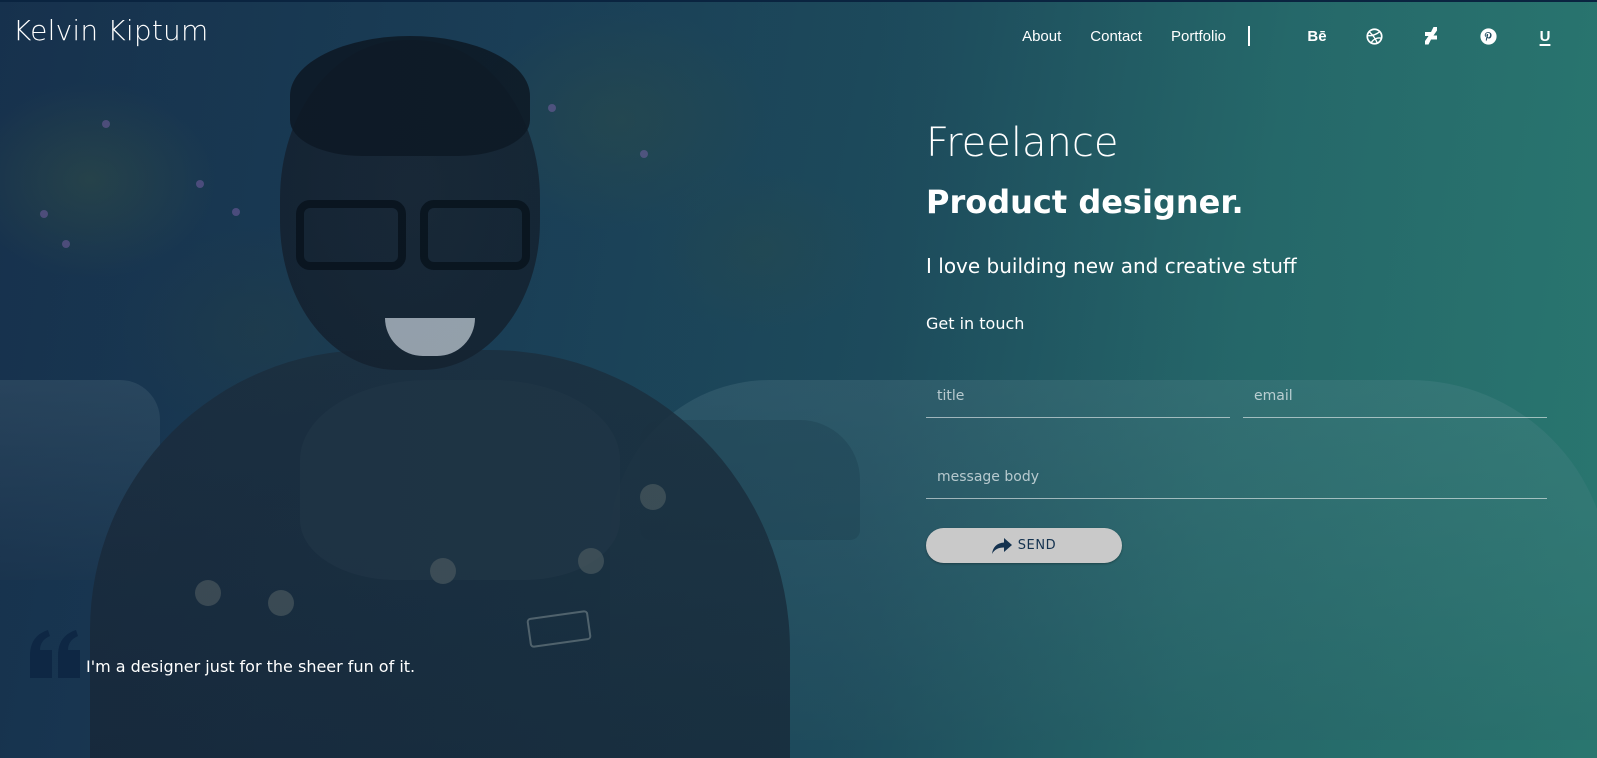 The height and width of the screenshot is (758, 1597). What do you see at coordinates (1249, 36) in the screenshot?
I see `nav-divider` at bounding box center [1249, 36].